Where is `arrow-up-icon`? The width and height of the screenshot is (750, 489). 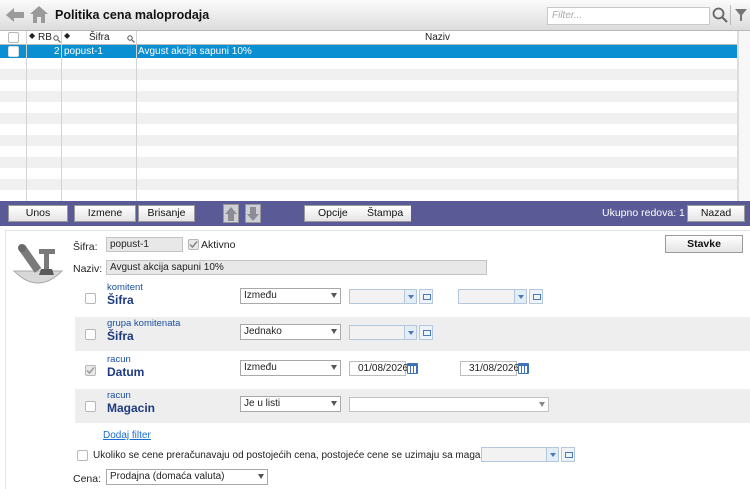
arrow-up-icon is located at coordinates (231, 214).